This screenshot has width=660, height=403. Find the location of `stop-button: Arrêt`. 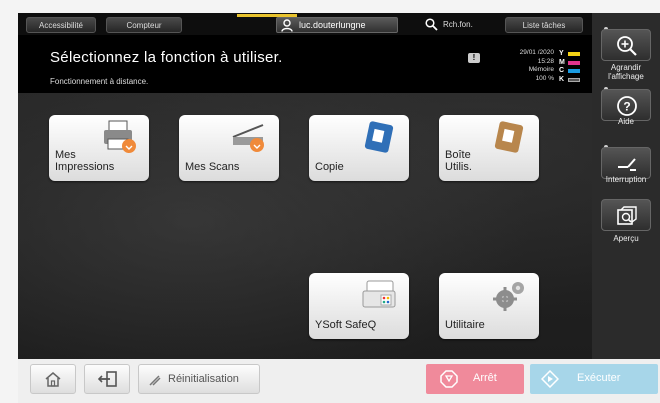

stop-button: Arrêt is located at coordinates (475, 379).